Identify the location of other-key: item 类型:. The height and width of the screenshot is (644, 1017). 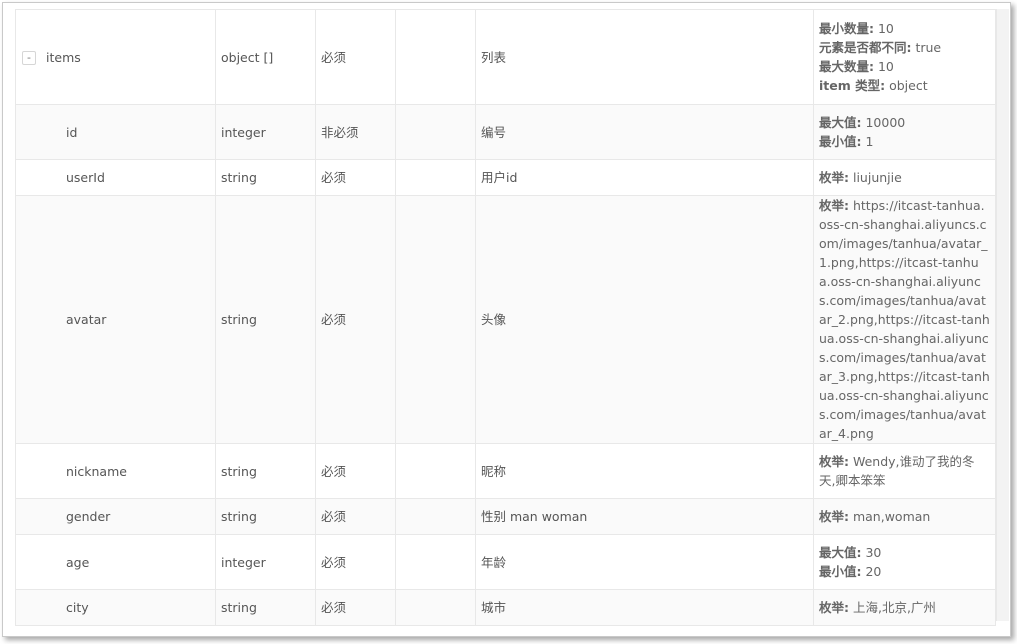
(852, 85).